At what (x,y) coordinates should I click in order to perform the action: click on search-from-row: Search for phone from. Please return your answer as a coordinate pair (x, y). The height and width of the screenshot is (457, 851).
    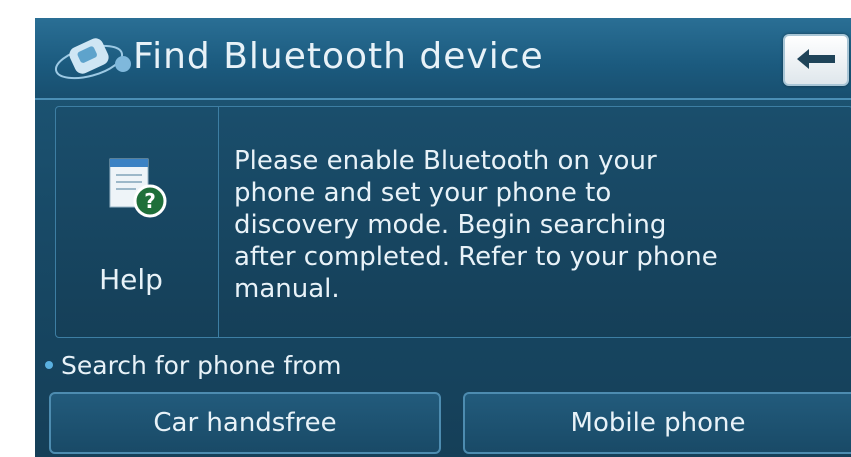
    Looking at the image, I should click on (193, 365).